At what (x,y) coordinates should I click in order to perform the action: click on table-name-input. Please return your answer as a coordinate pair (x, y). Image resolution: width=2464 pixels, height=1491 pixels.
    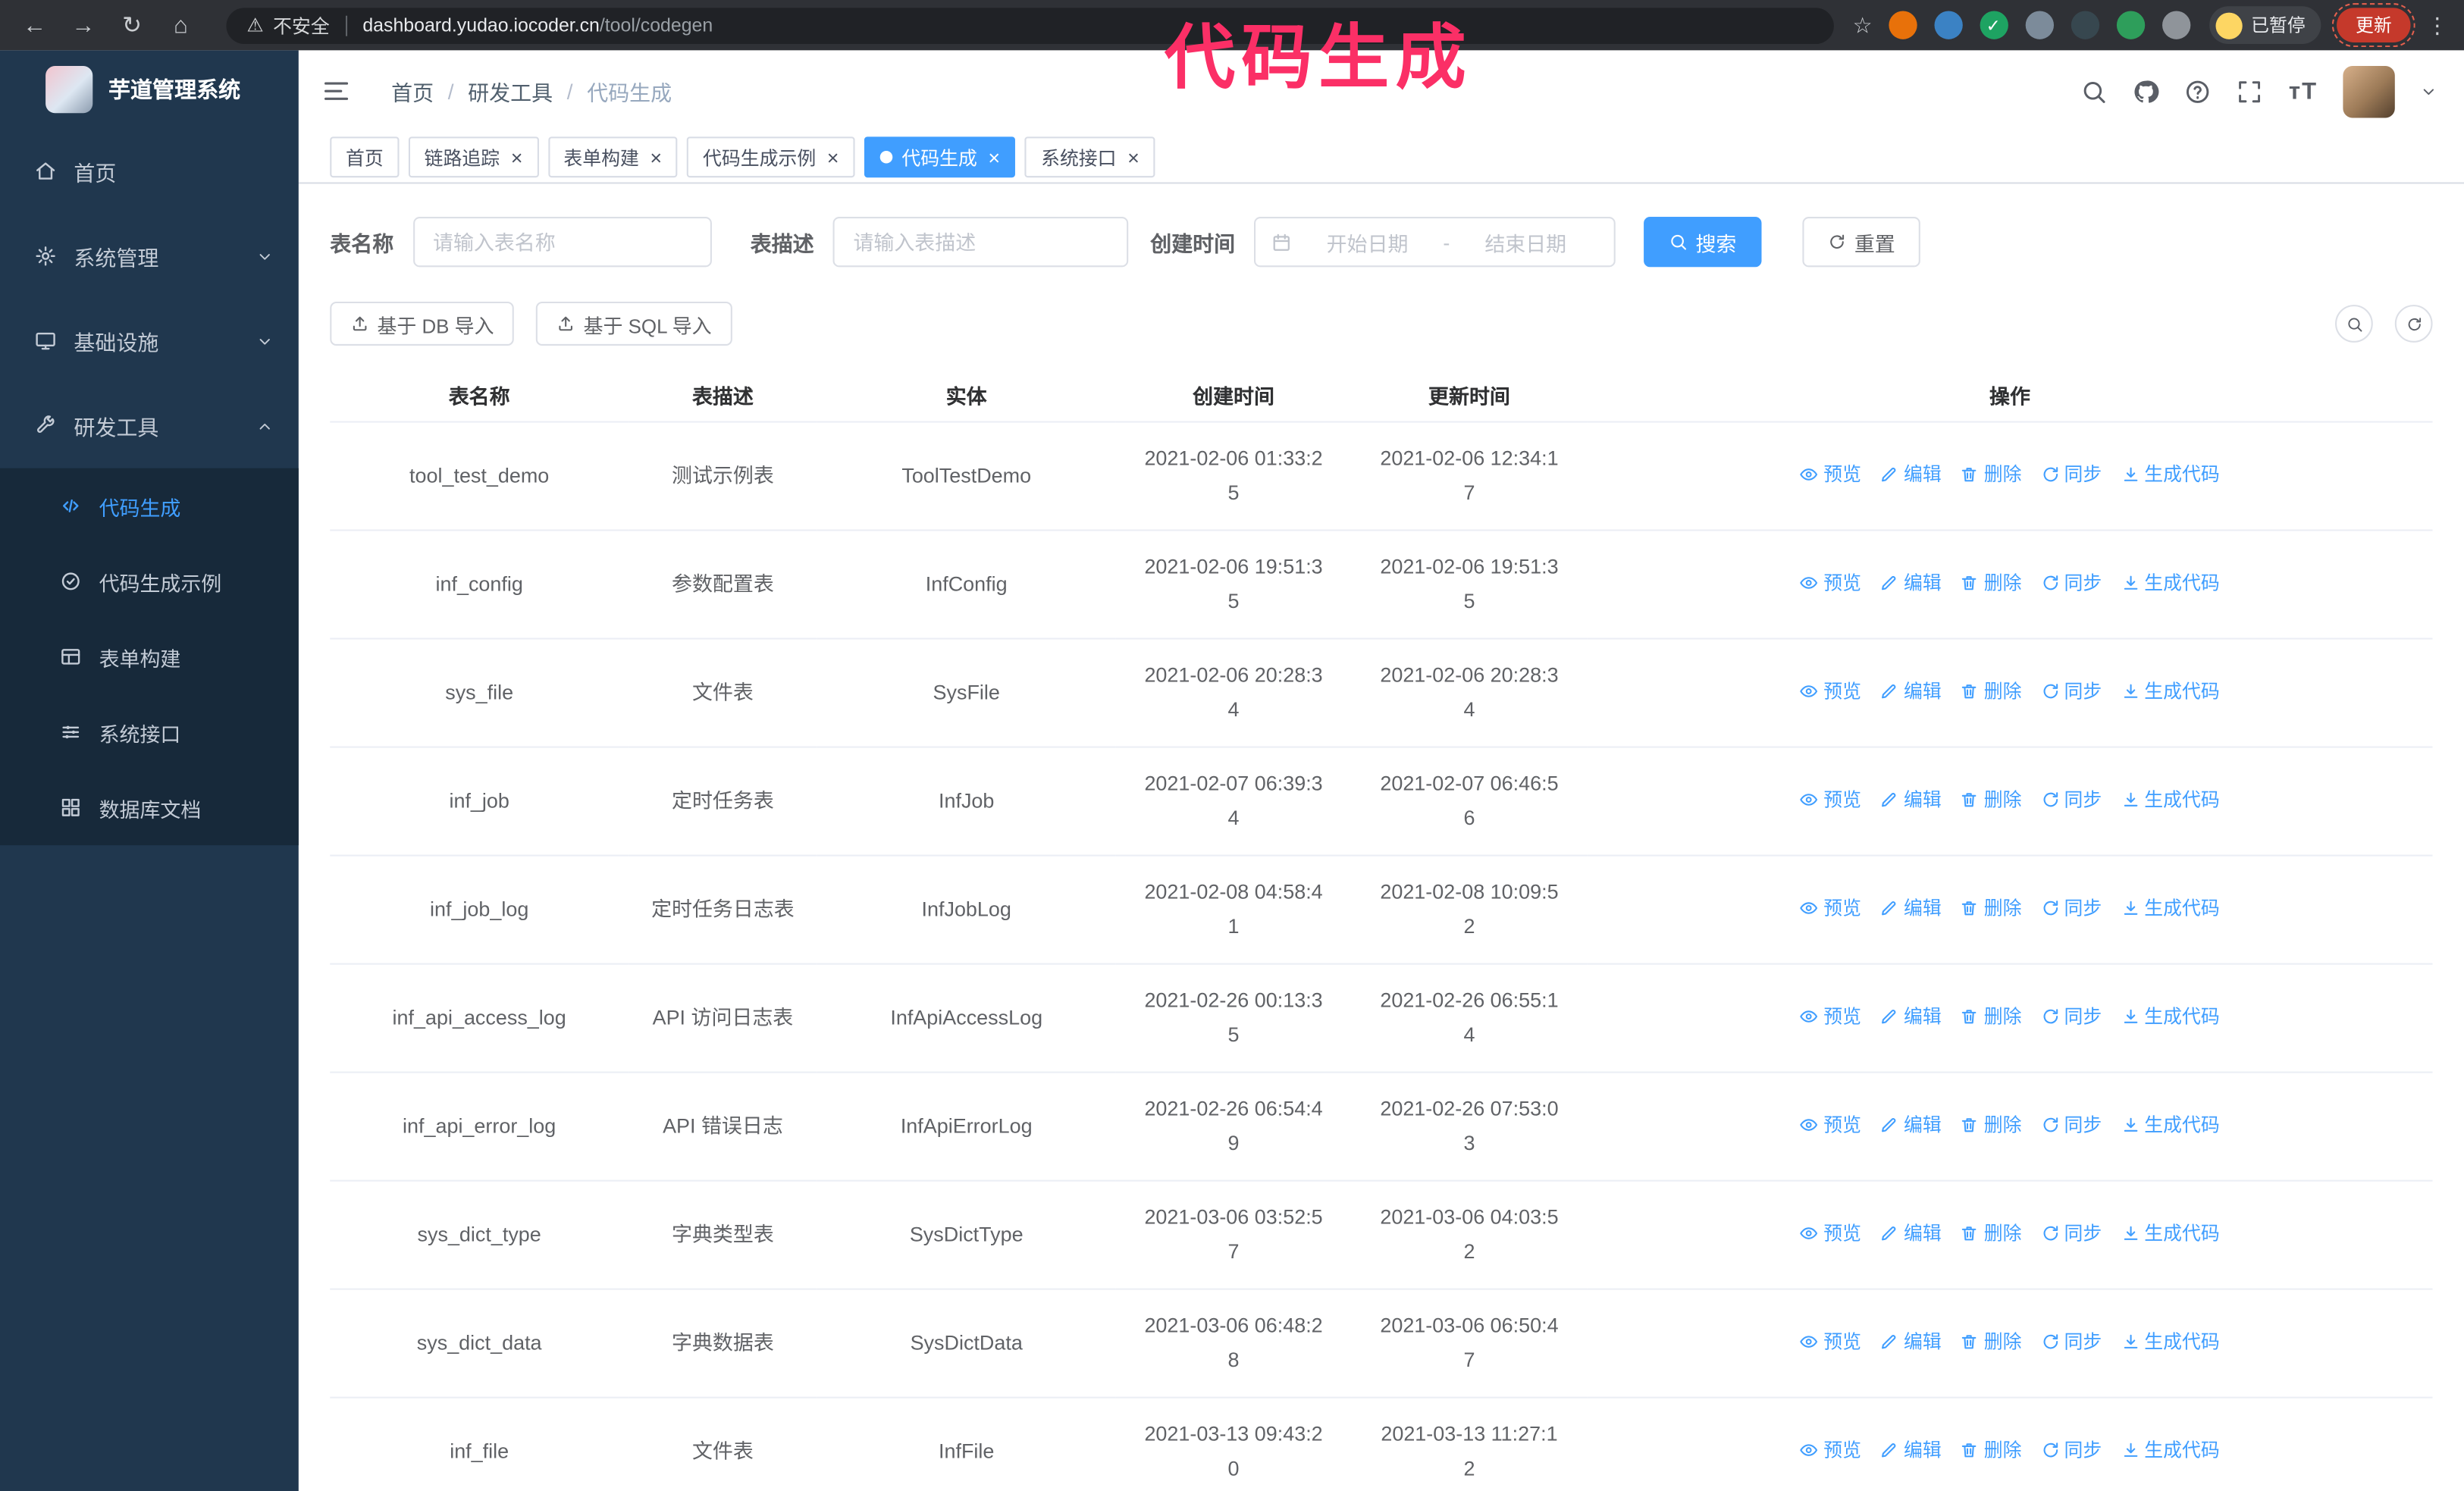
    Looking at the image, I should click on (561, 242).